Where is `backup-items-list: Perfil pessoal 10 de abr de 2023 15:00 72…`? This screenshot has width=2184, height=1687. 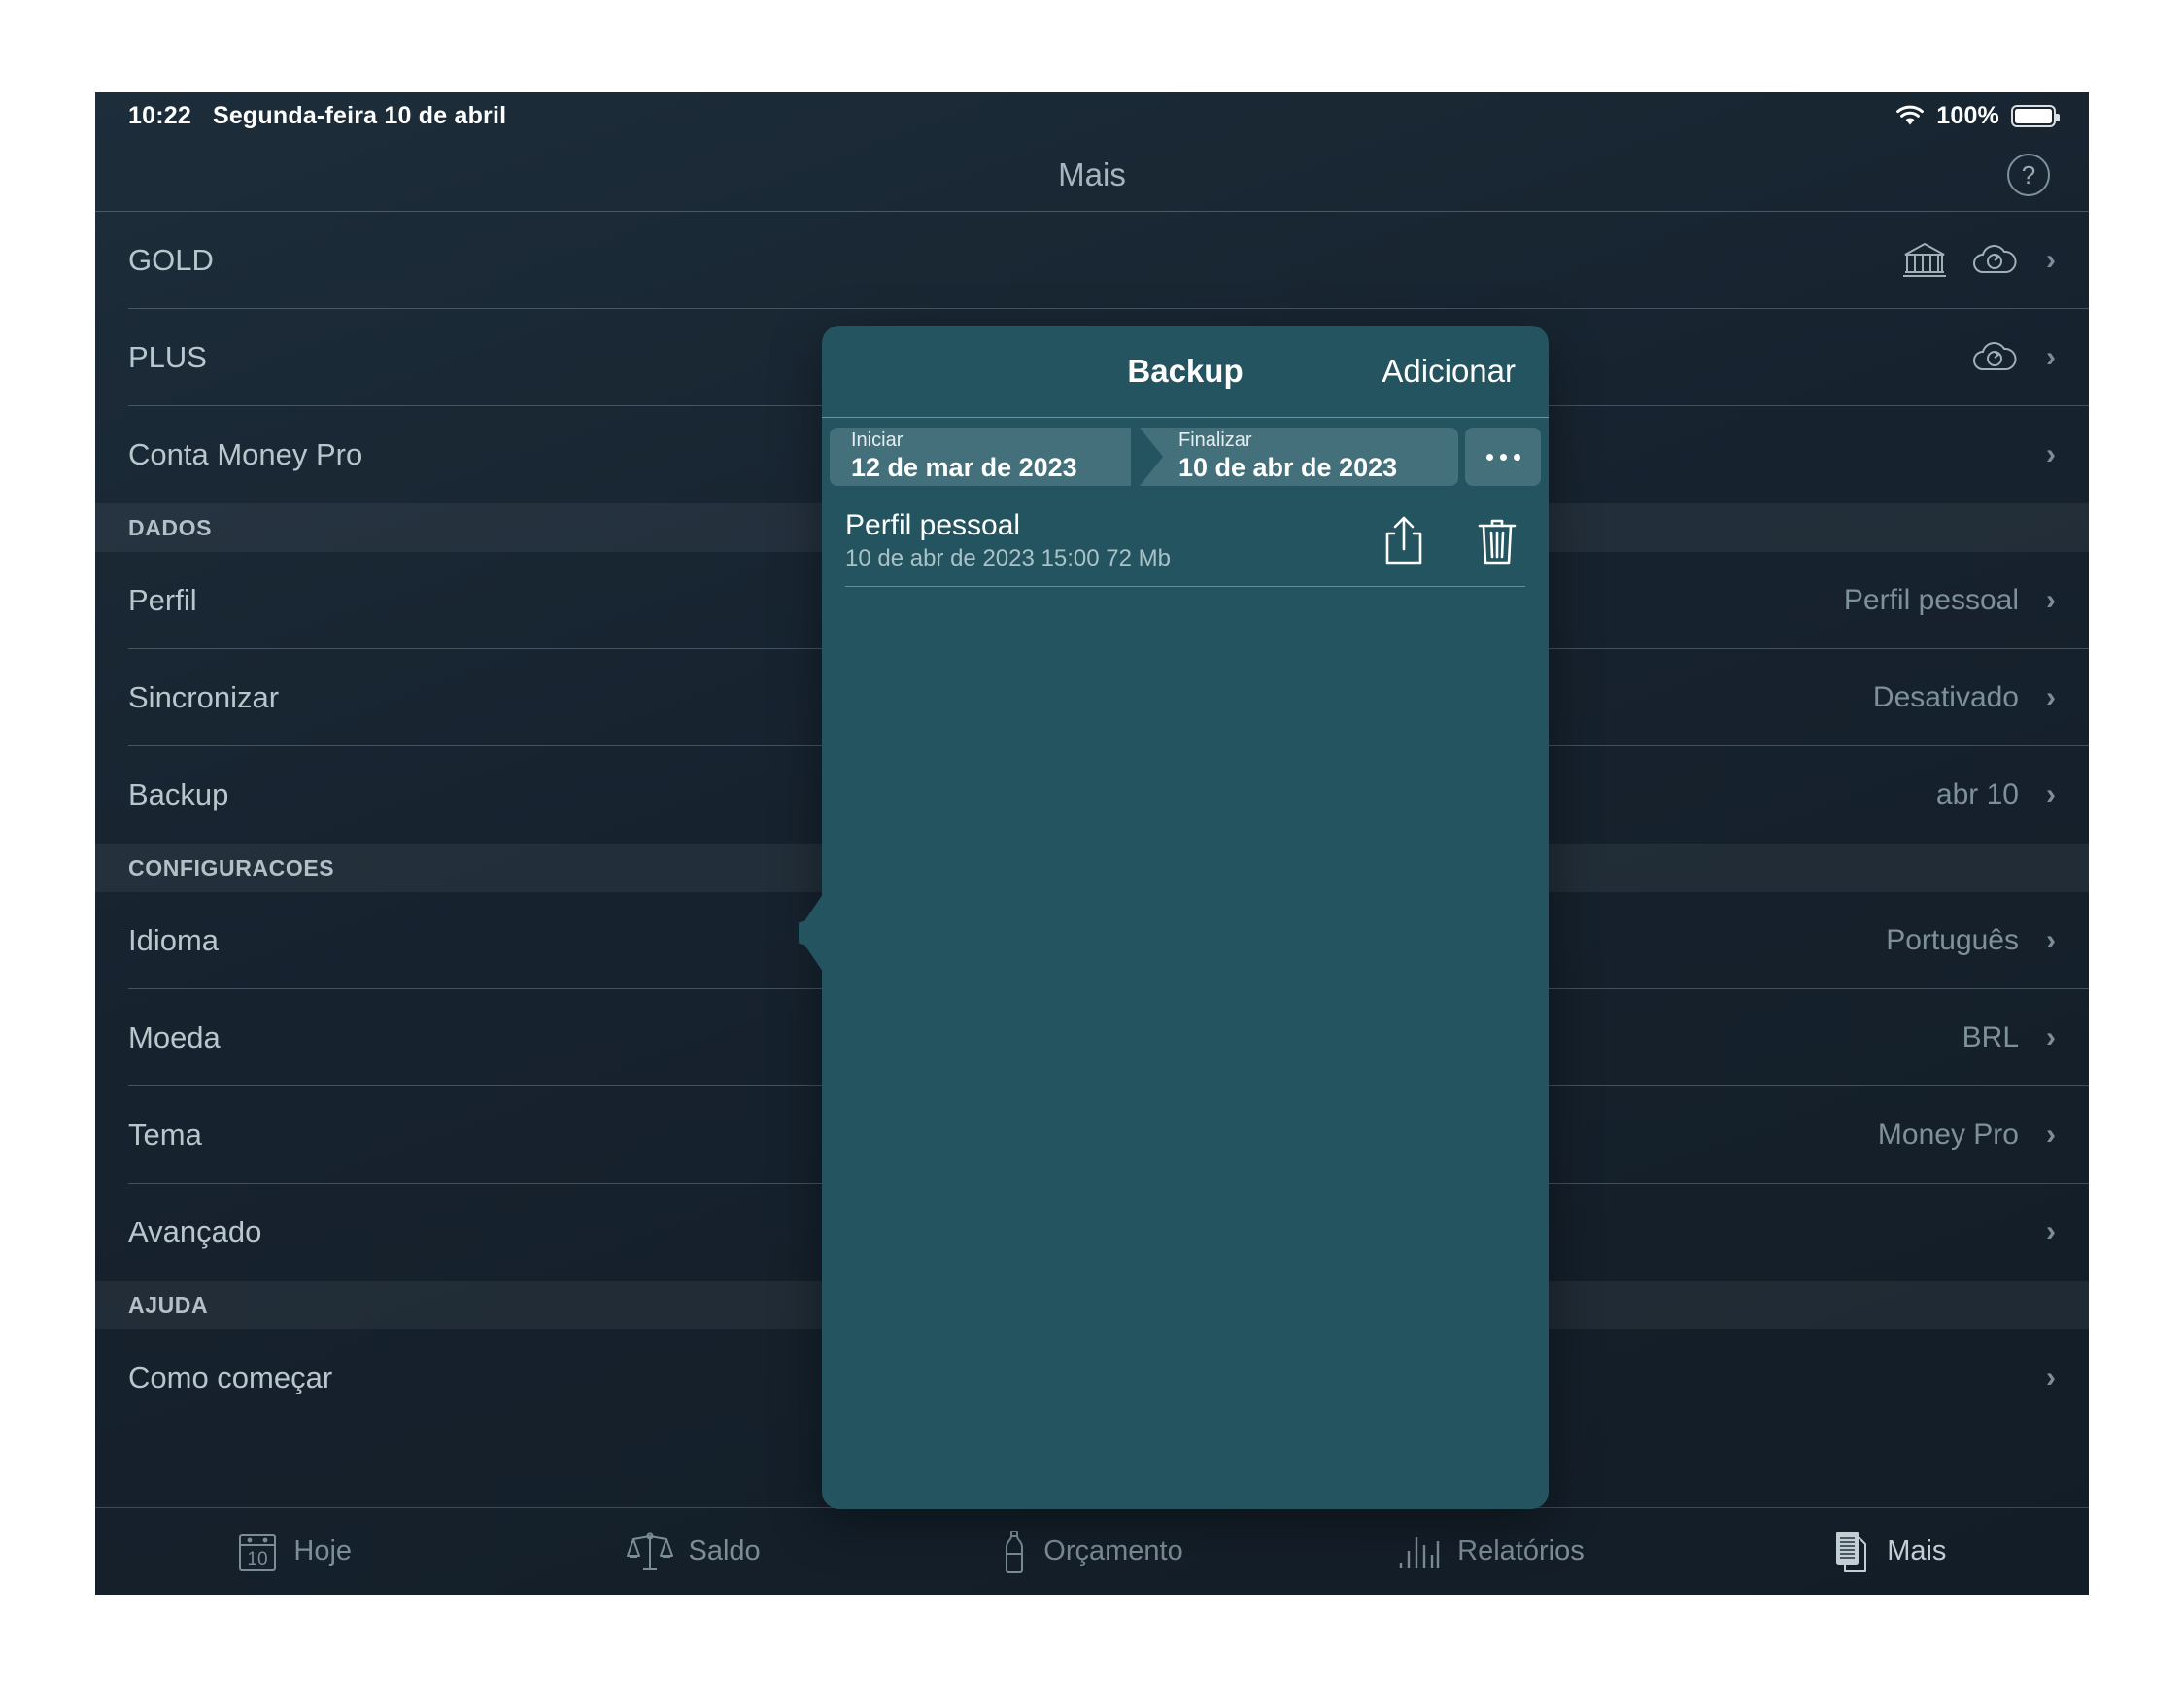
backup-items-list: Perfil pessoal 10 de abr de 2023 15:00 72… is located at coordinates (1185, 540).